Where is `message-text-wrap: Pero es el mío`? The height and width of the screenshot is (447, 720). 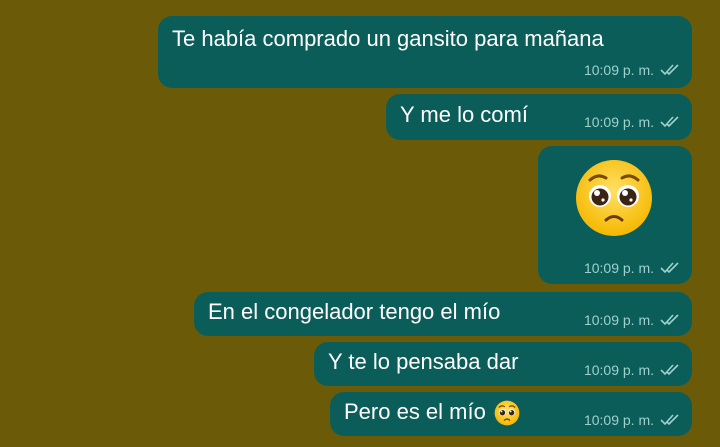
message-text-wrap: Pero es el mío is located at coordinates (432, 412).